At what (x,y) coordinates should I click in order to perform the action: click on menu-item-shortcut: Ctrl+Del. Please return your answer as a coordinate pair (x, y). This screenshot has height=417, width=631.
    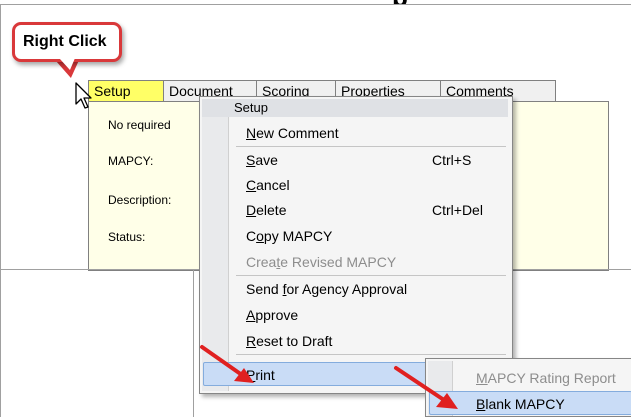
    Looking at the image, I should click on (457, 210).